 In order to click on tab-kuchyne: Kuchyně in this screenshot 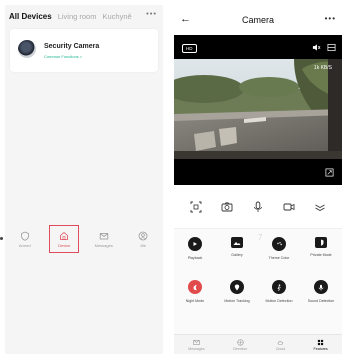, I will do `click(116, 16)`.